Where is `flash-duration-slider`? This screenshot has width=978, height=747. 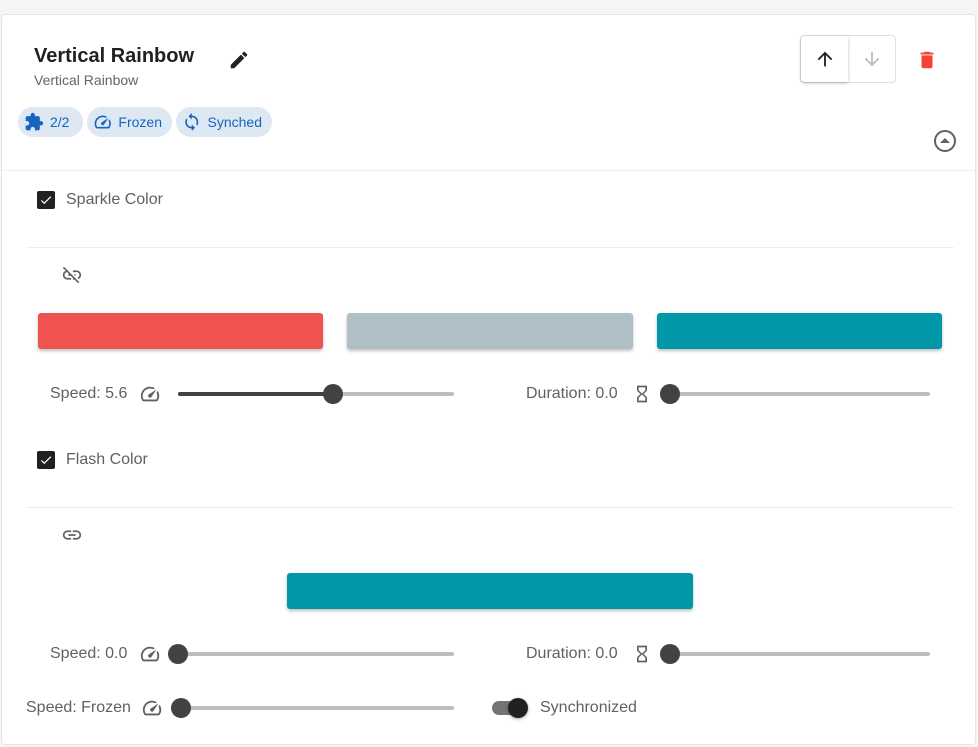 flash-duration-slider is located at coordinates (795, 654).